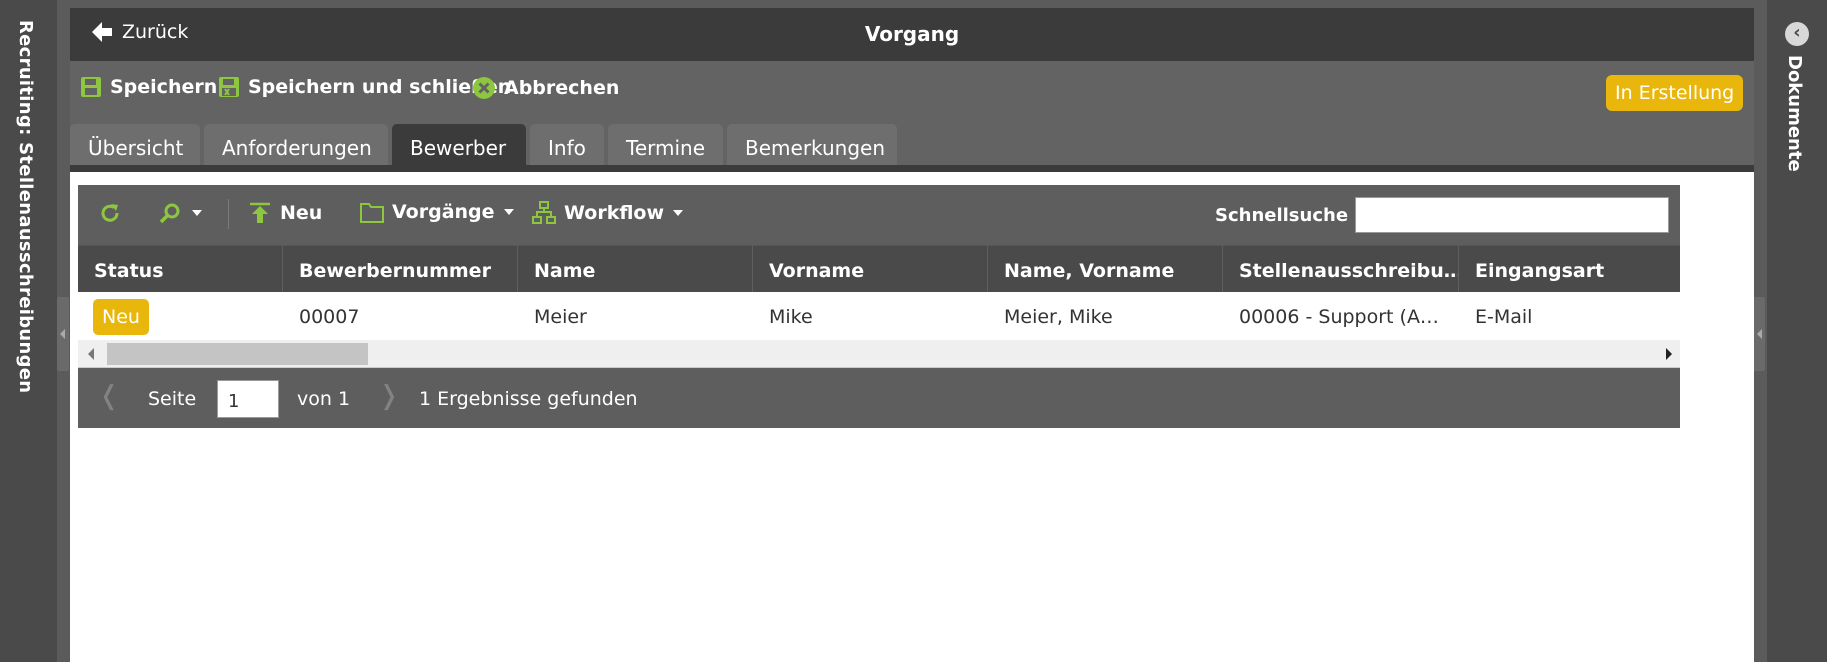  Describe the element at coordinates (400, 269) in the screenshot. I see `column-header-bewerbernummer: Bewerbernummer` at that location.